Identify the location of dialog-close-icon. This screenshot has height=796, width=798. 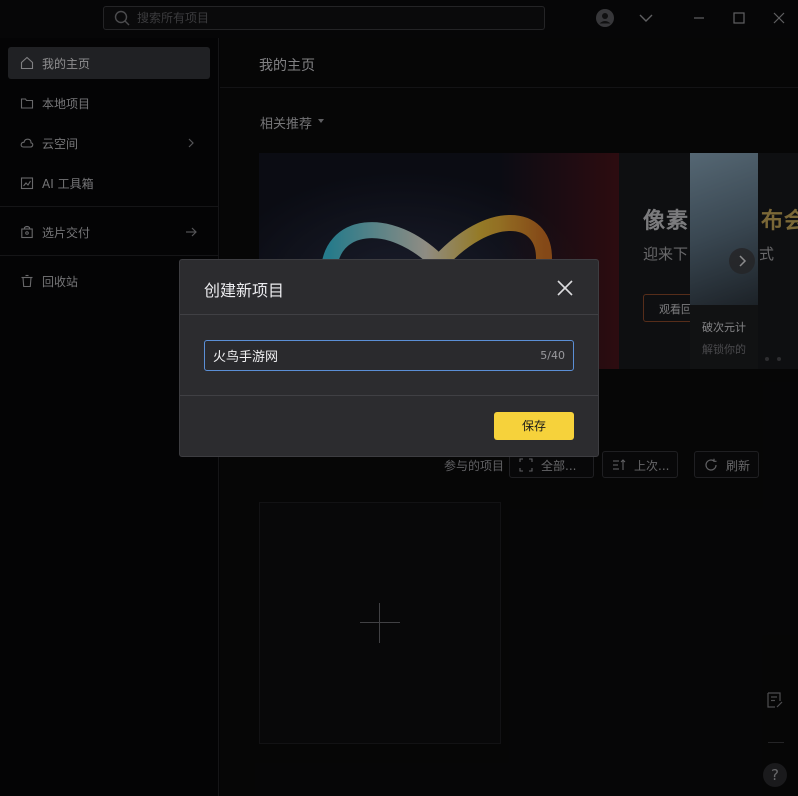
(565, 288).